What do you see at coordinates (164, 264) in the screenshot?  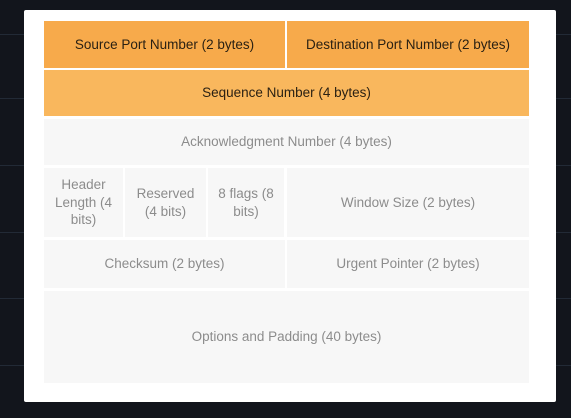 I see `checksum-field: Checksum (2 bytes)` at bounding box center [164, 264].